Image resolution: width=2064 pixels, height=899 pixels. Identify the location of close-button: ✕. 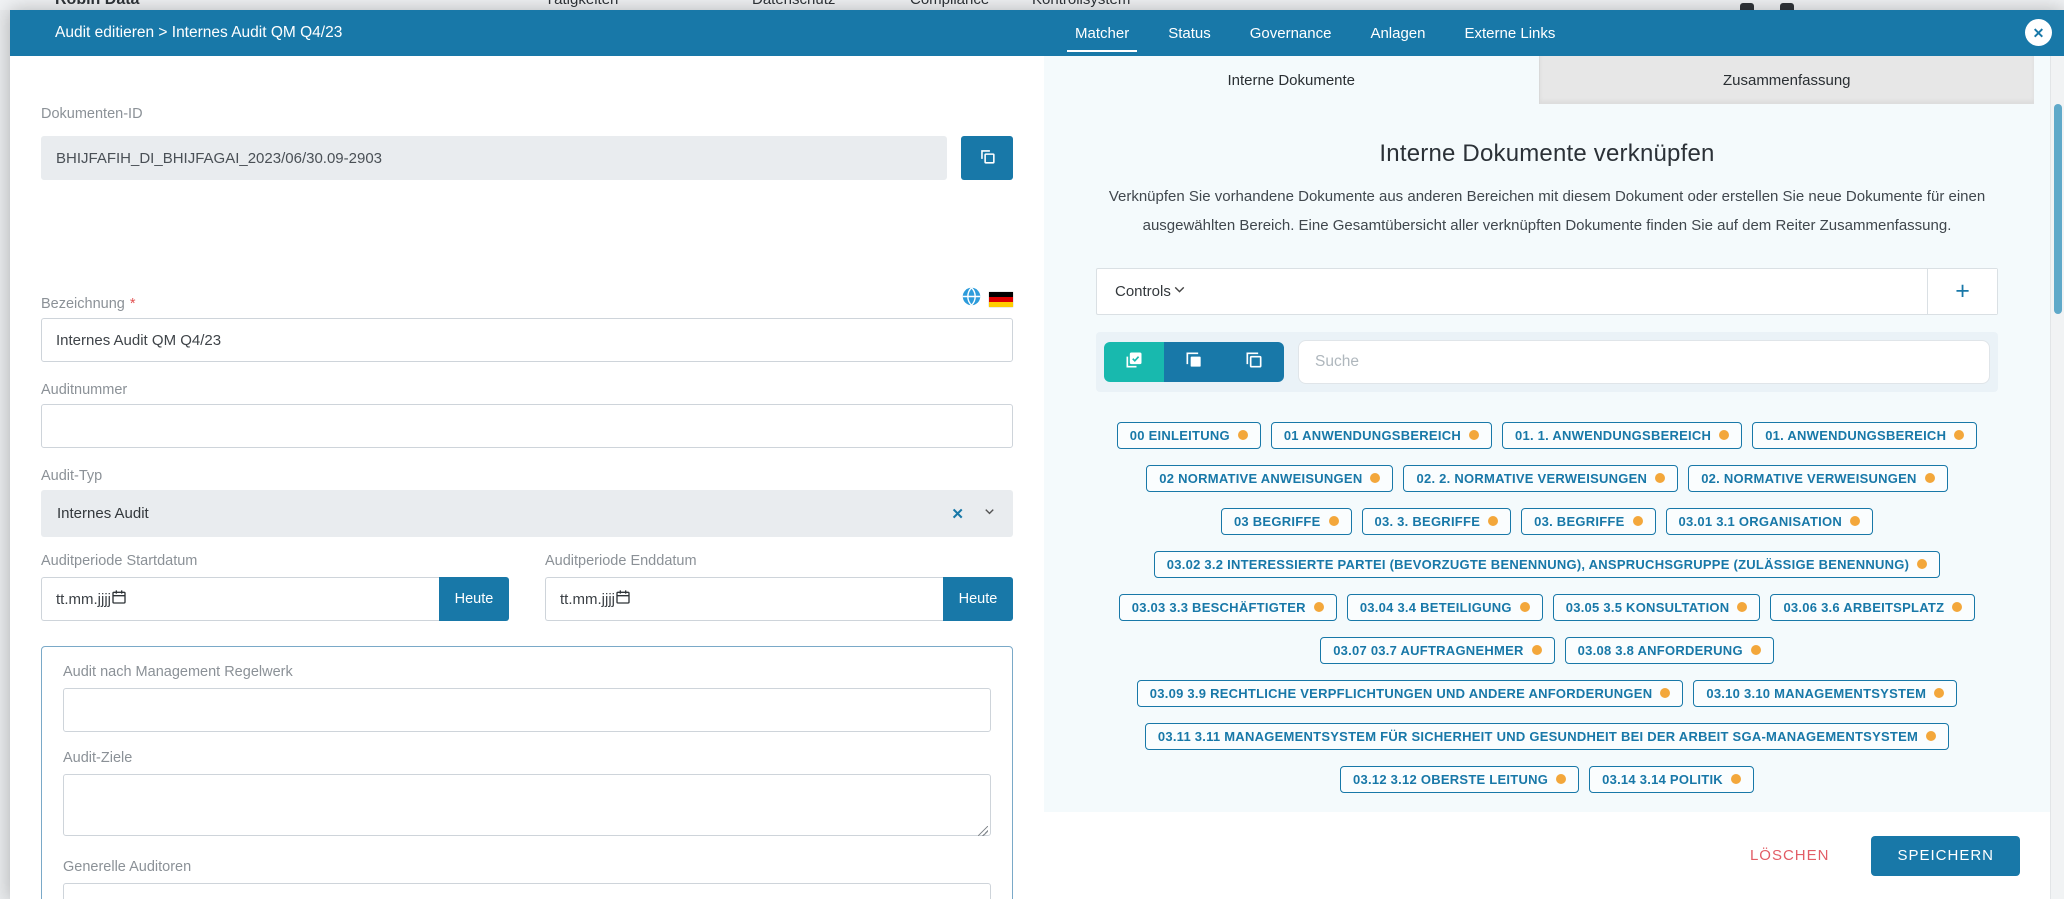
(2038, 32).